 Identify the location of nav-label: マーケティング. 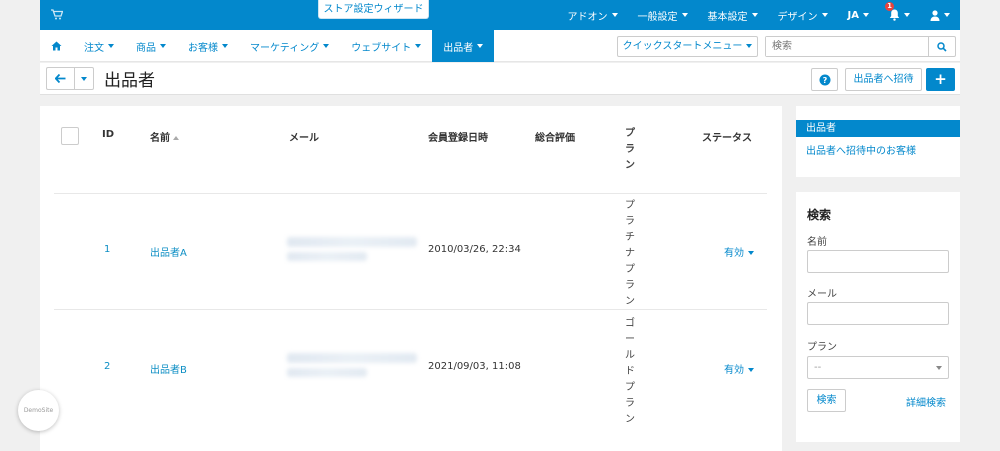
(285, 48).